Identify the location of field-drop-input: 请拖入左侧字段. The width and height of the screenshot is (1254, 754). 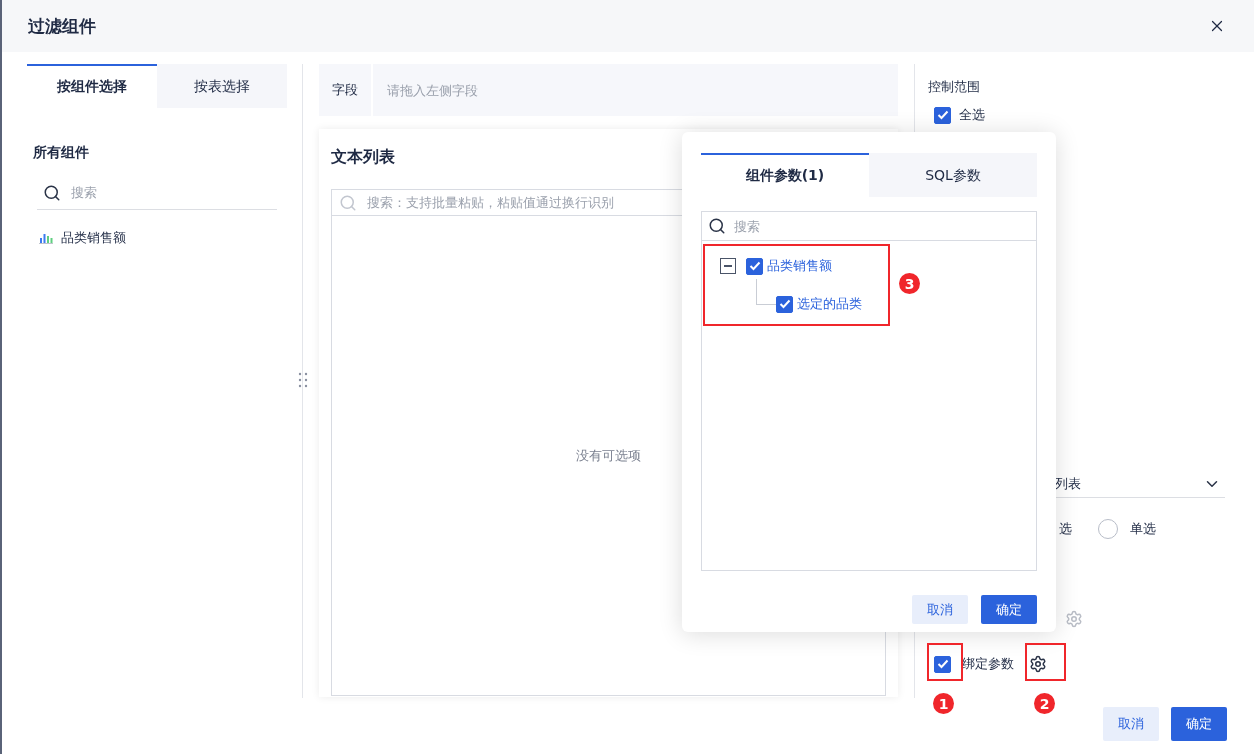
(635, 90).